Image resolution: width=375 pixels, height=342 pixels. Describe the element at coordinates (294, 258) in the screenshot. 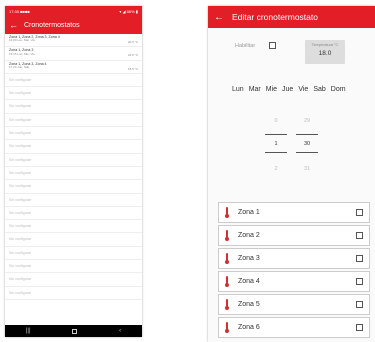

I see `zone-row: Zona 3` at that location.